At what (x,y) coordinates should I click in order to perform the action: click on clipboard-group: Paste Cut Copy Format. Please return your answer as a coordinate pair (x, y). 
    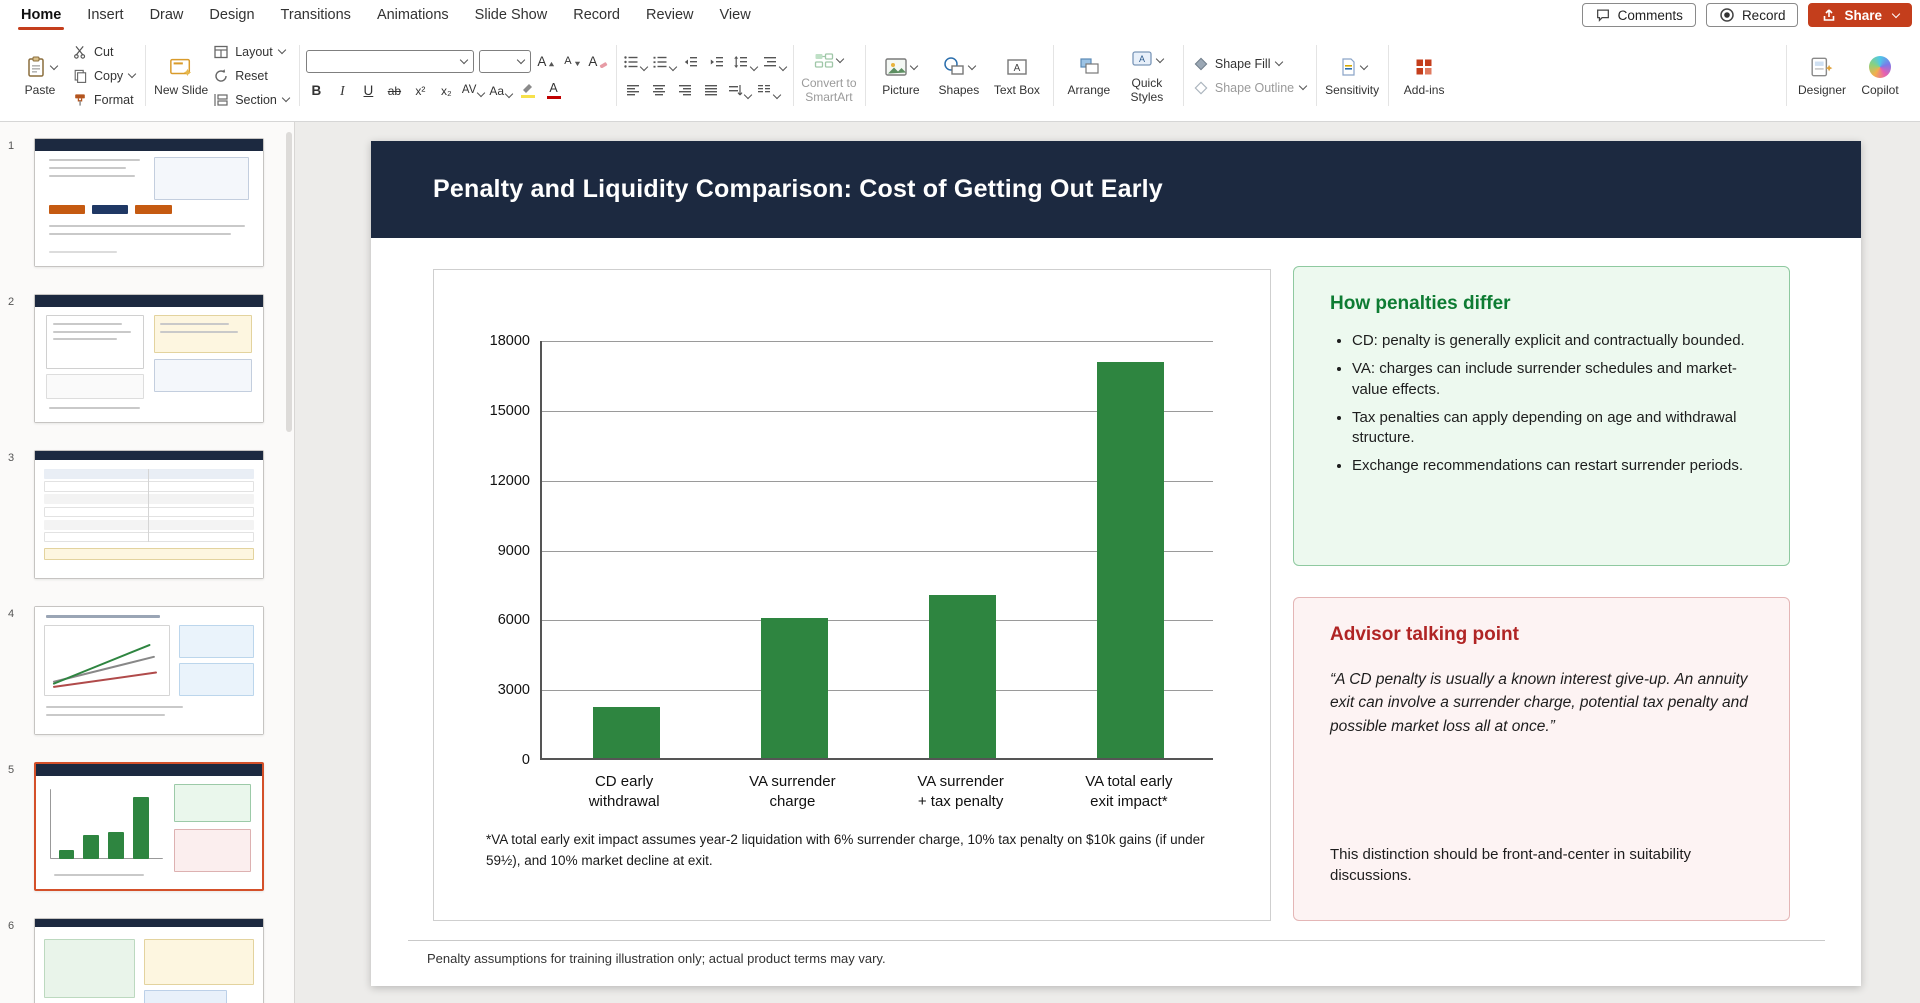
    Looking at the image, I should click on (74, 75).